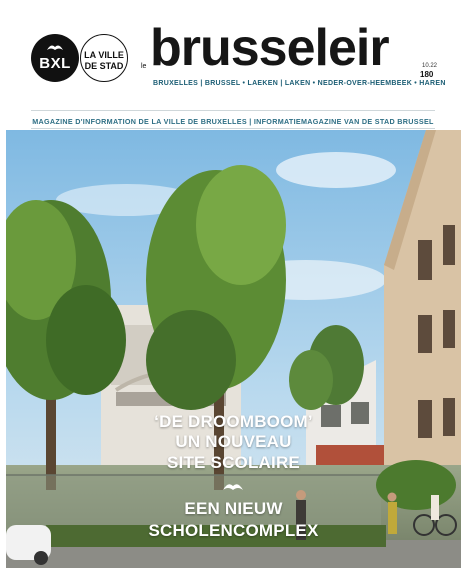 The width and height of the screenshot is (467, 575). I want to click on divider-top, so click(233, 110).